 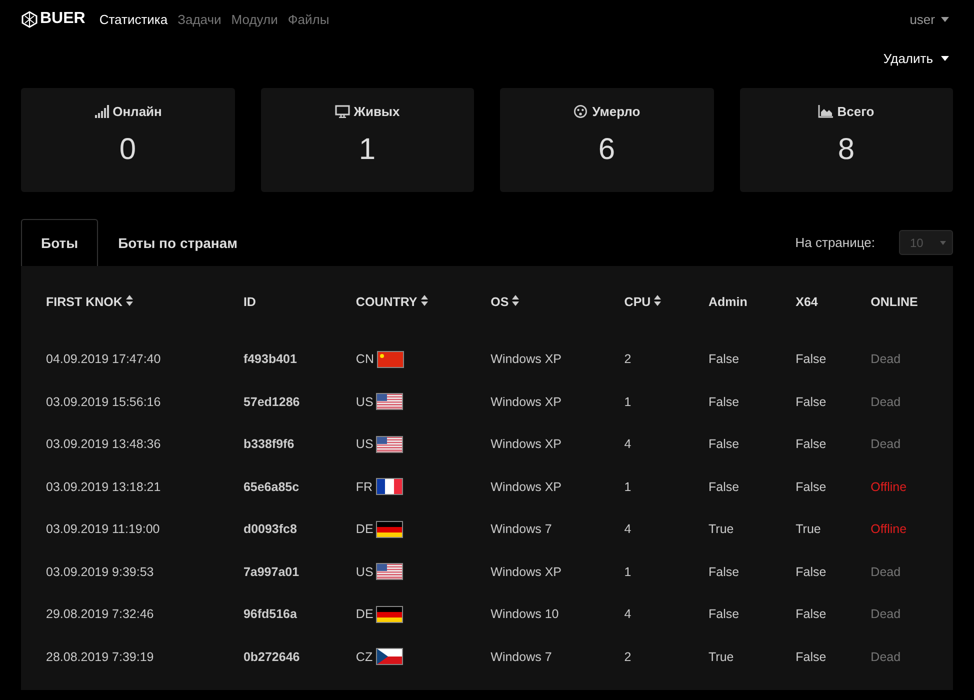 What do you see at coordinates (100, 615) in the screenshot?
I see `table-cell-text: 29.08.2019 7:32:46` at bounding box center [100, 615].